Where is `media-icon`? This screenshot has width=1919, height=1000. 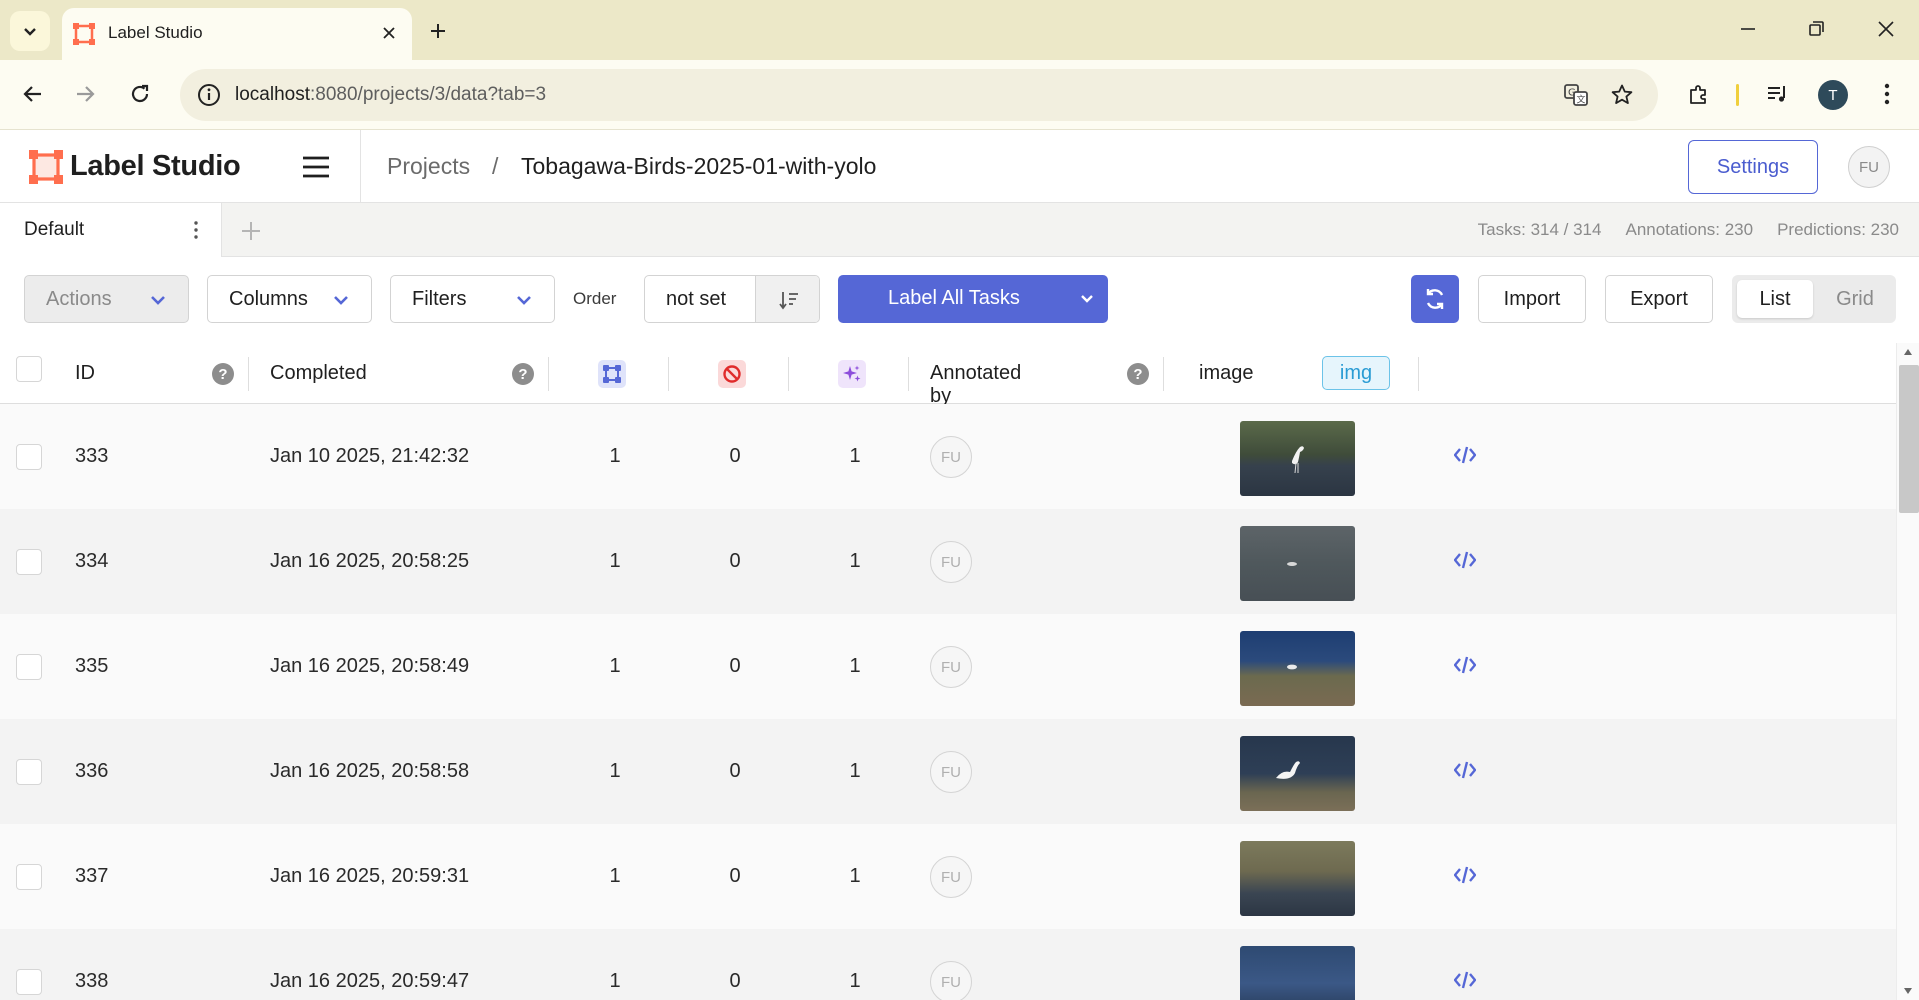 media-icon is located at coordinates (1777, 94).